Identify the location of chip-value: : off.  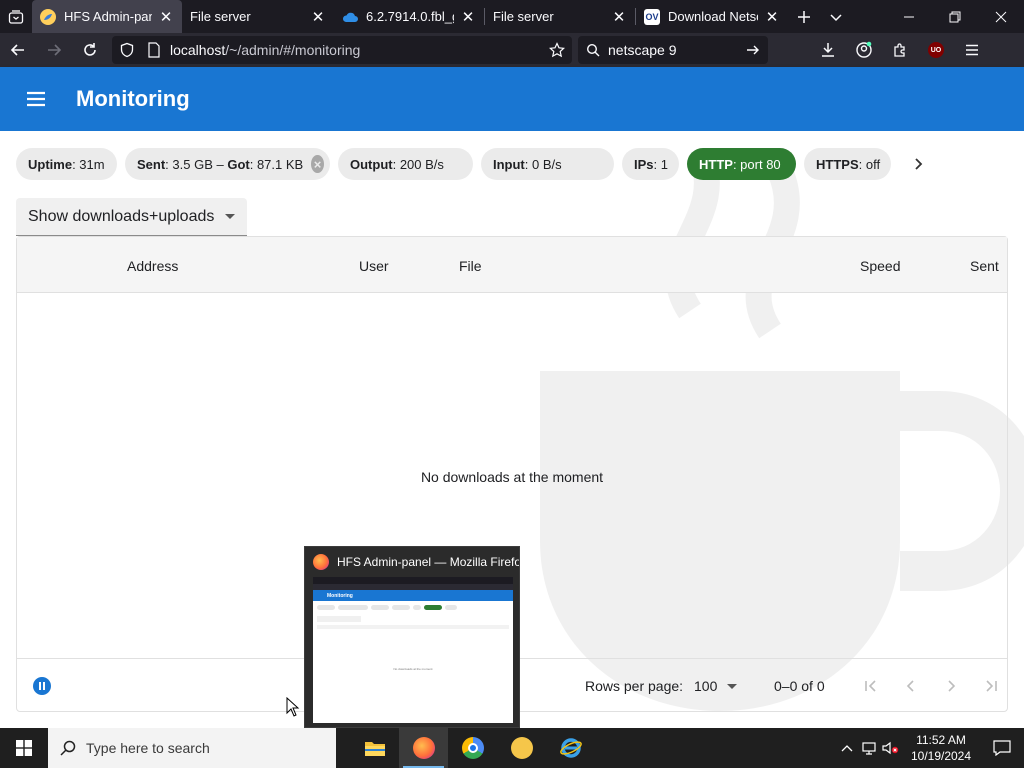
(869, 164).